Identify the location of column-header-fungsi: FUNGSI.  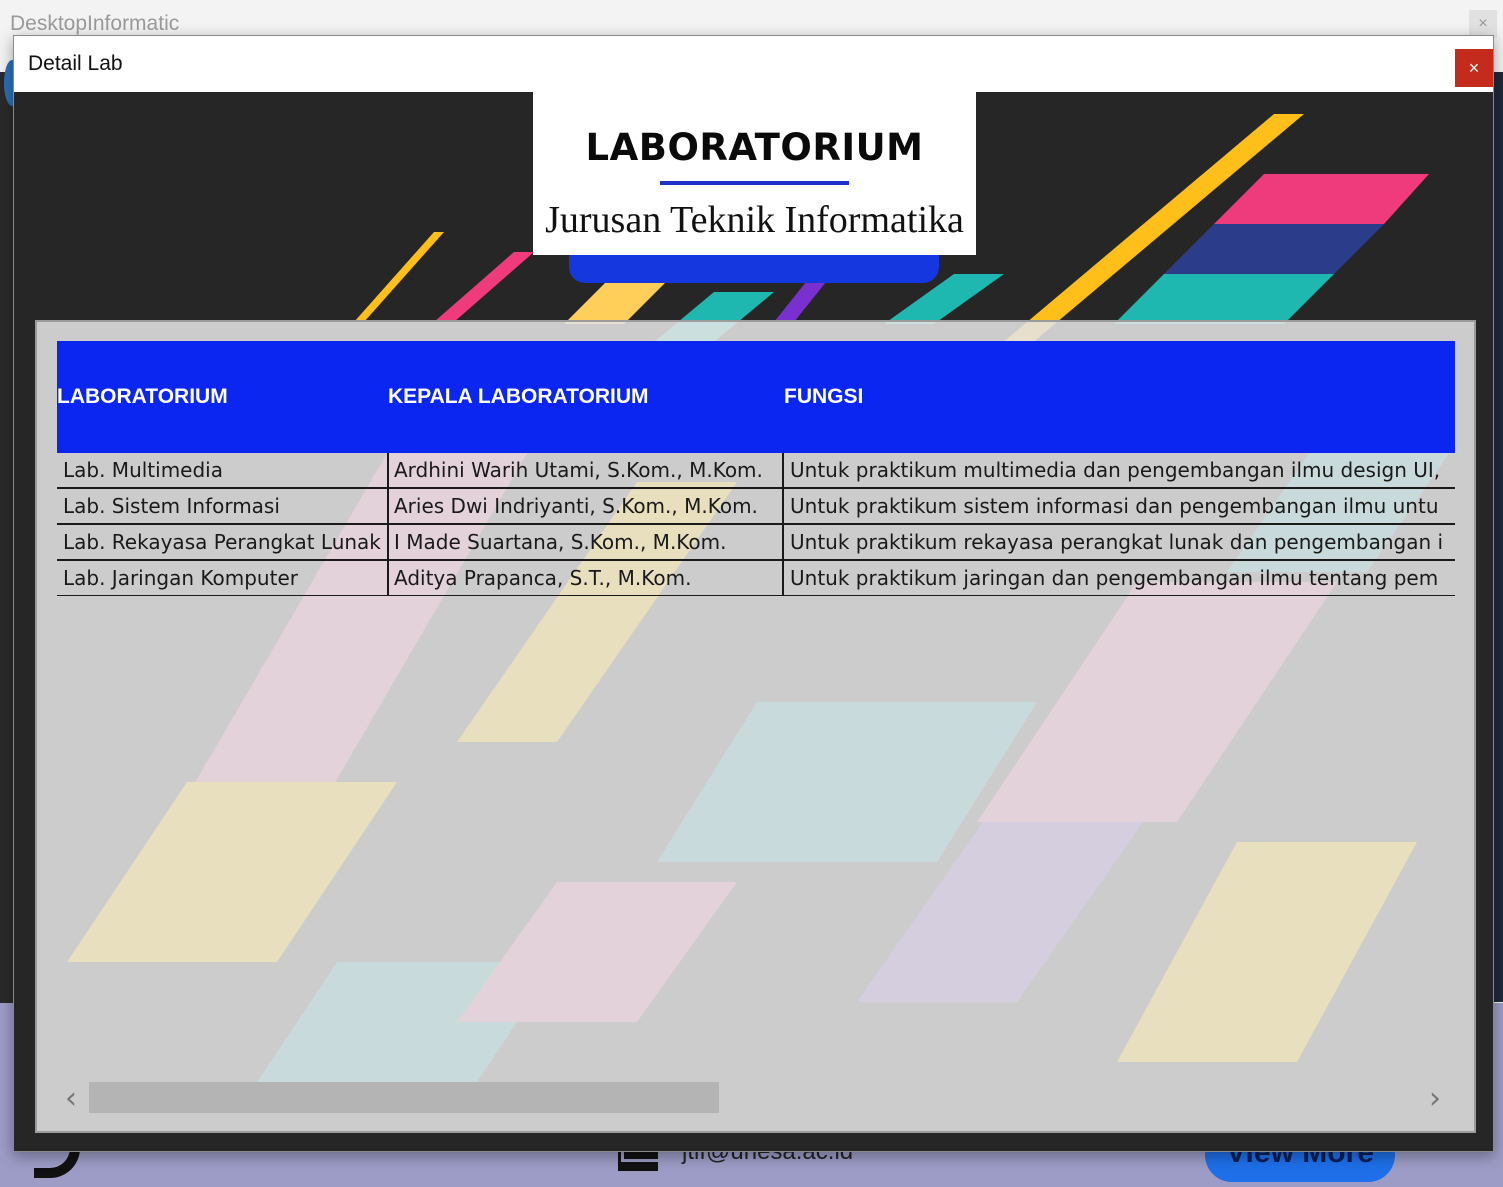
(823, 397).